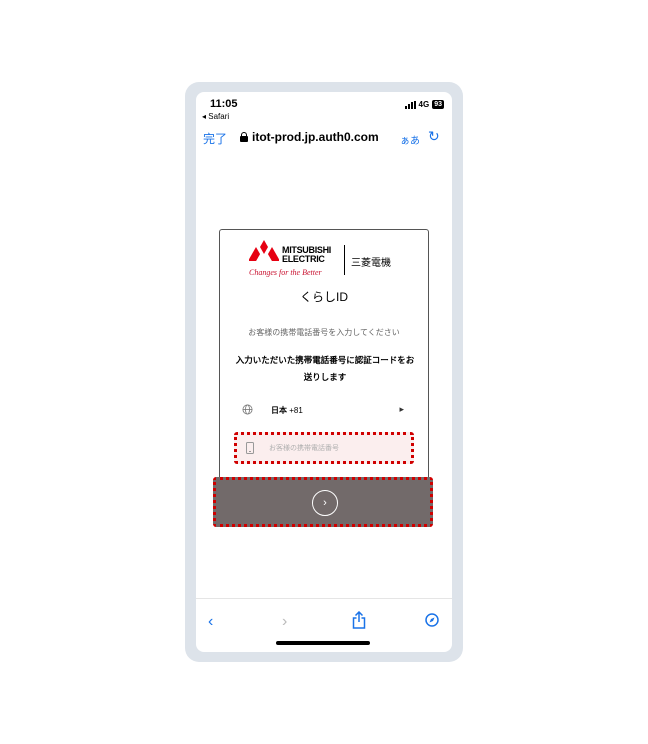 The height and width of the screenshot is (744, 648). I want to click on country-code: +81, so click(296, 410).